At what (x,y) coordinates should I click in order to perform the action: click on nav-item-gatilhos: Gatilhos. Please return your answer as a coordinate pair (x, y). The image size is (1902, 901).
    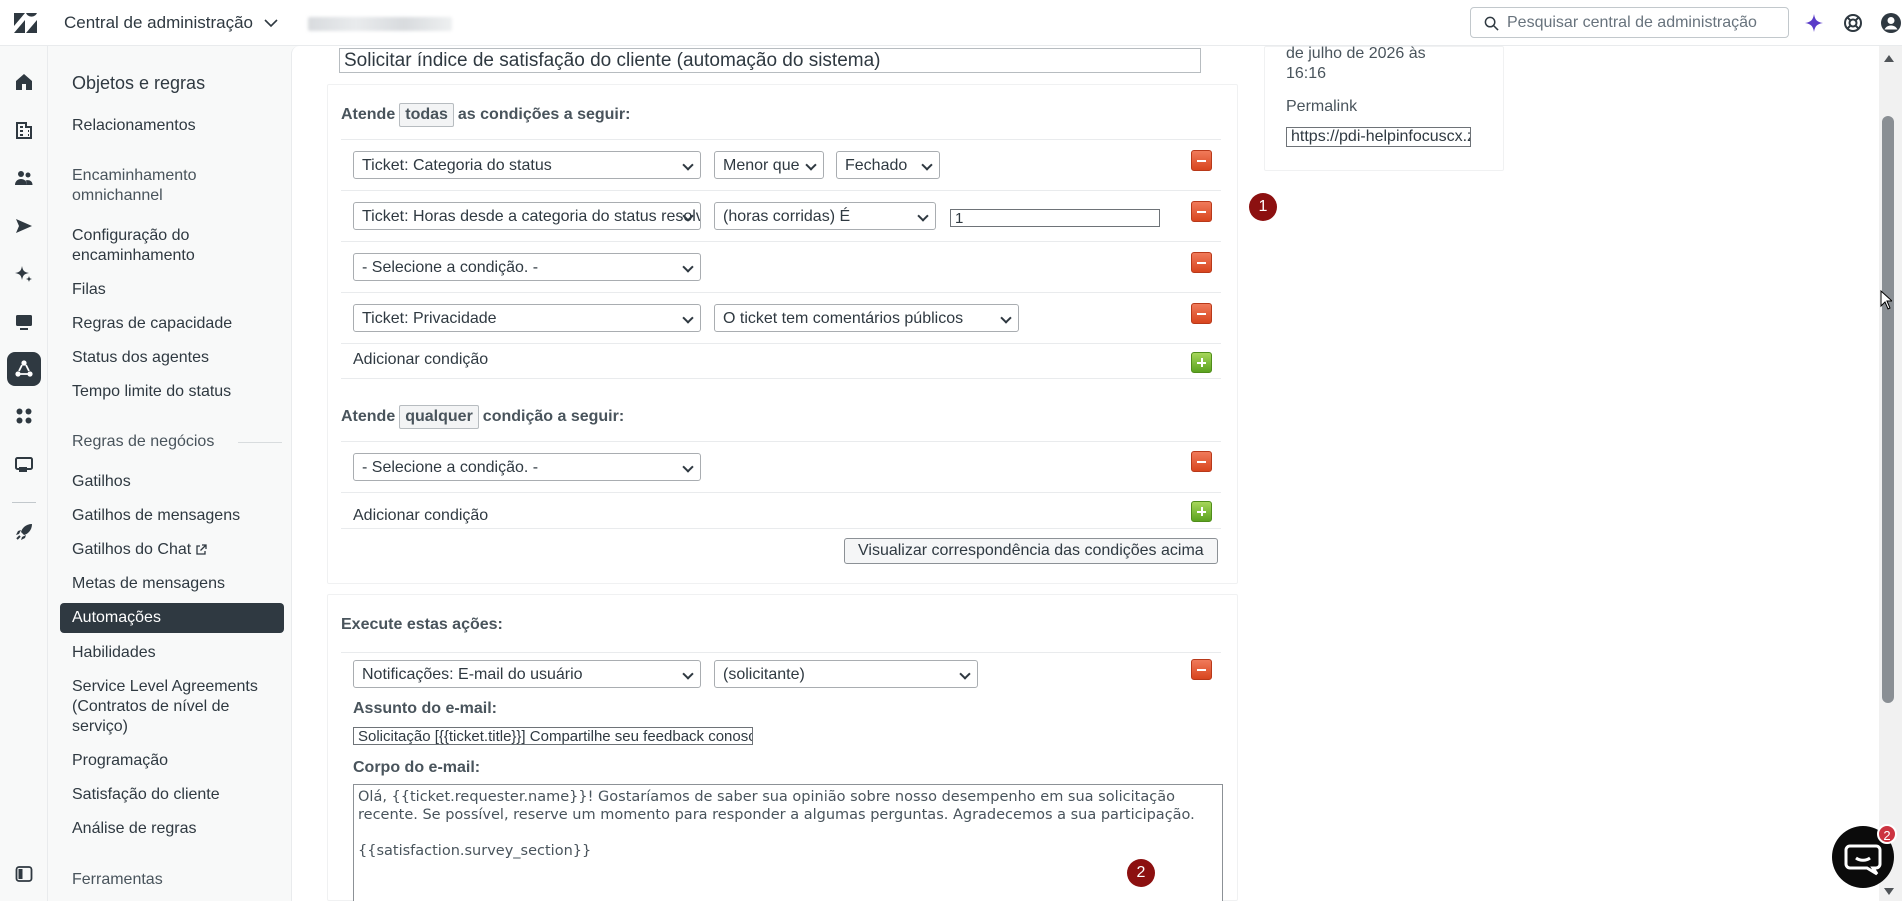
    Looking at the image, I should click on (177, 482).